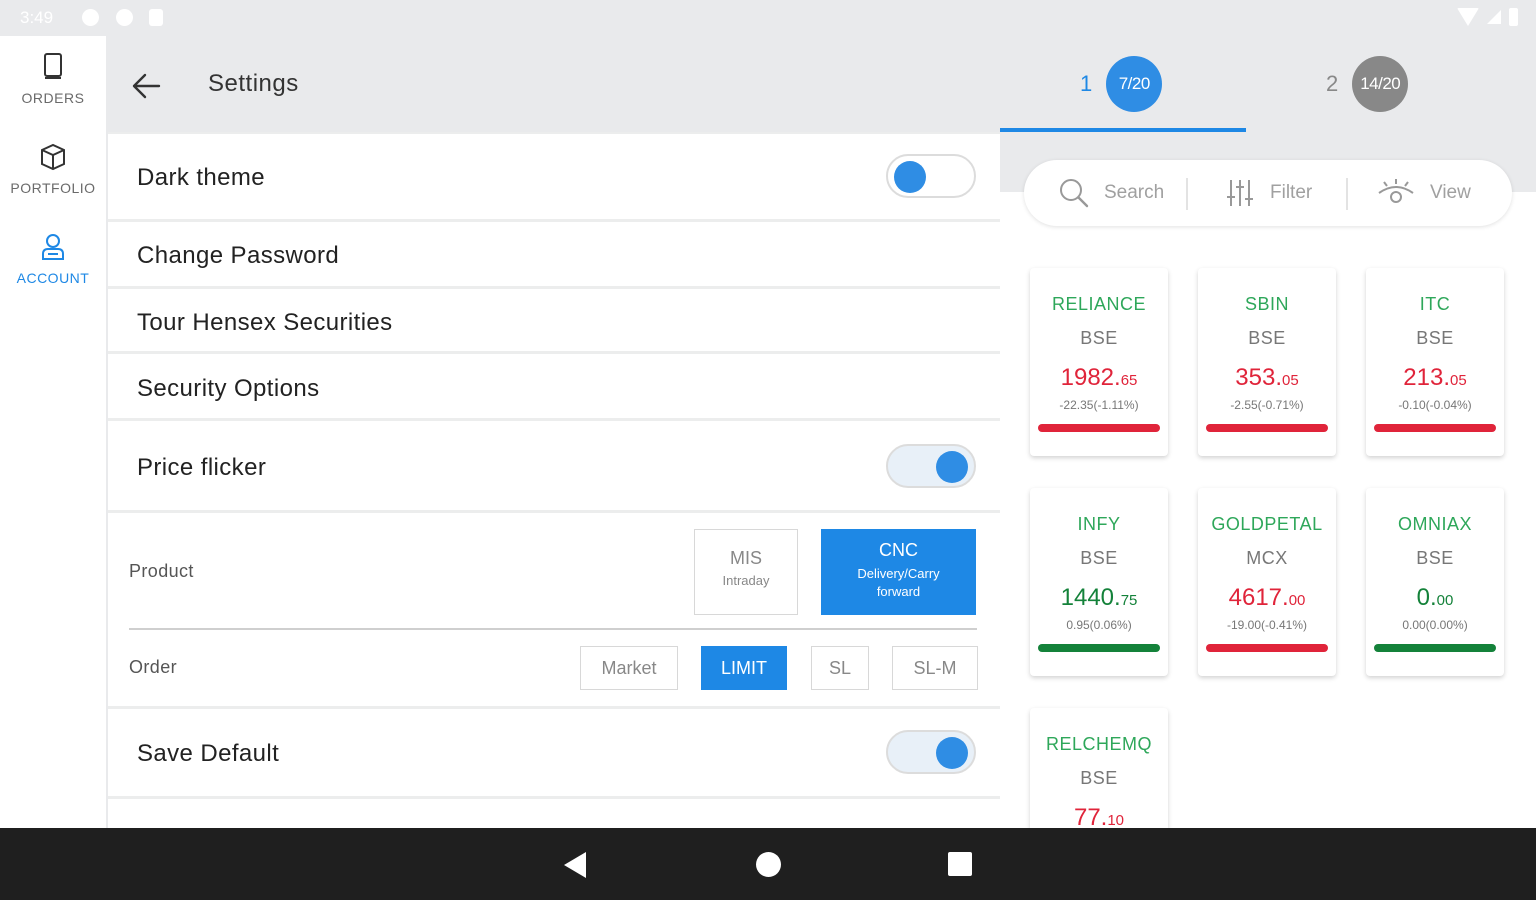  Describe the element at coordinates (238, 255) in the screenshot. I see `change-password-label: Change Password` at that location.